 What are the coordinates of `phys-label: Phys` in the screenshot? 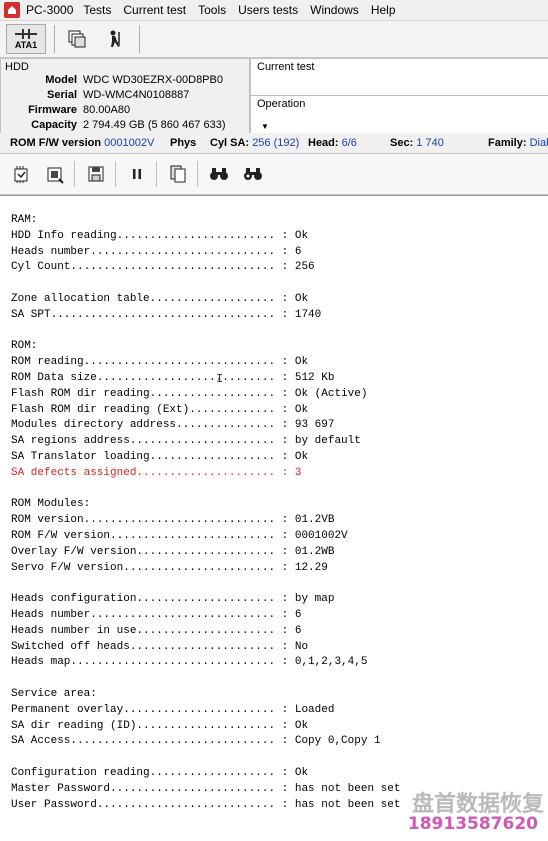 It's located at (183, 143).